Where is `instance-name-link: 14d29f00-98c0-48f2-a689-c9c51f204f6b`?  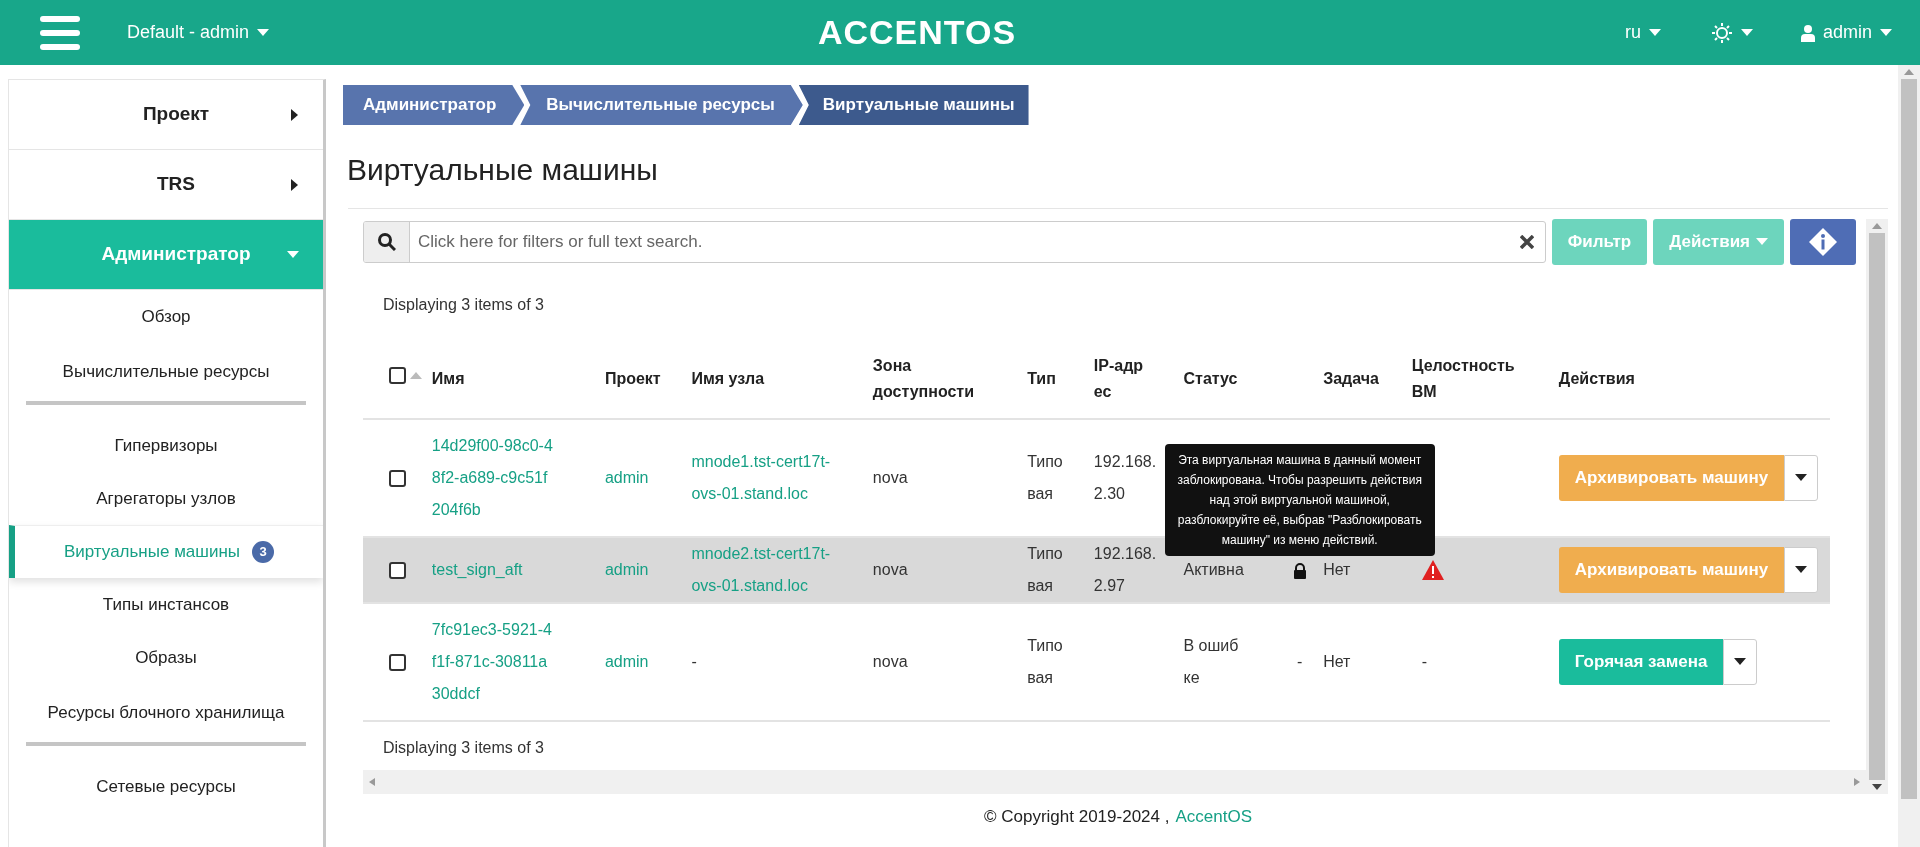
instance-name-link: 14d29f00-98c0-48f2-a689-c9c51f204f6b is located at coordinates (492, 478).